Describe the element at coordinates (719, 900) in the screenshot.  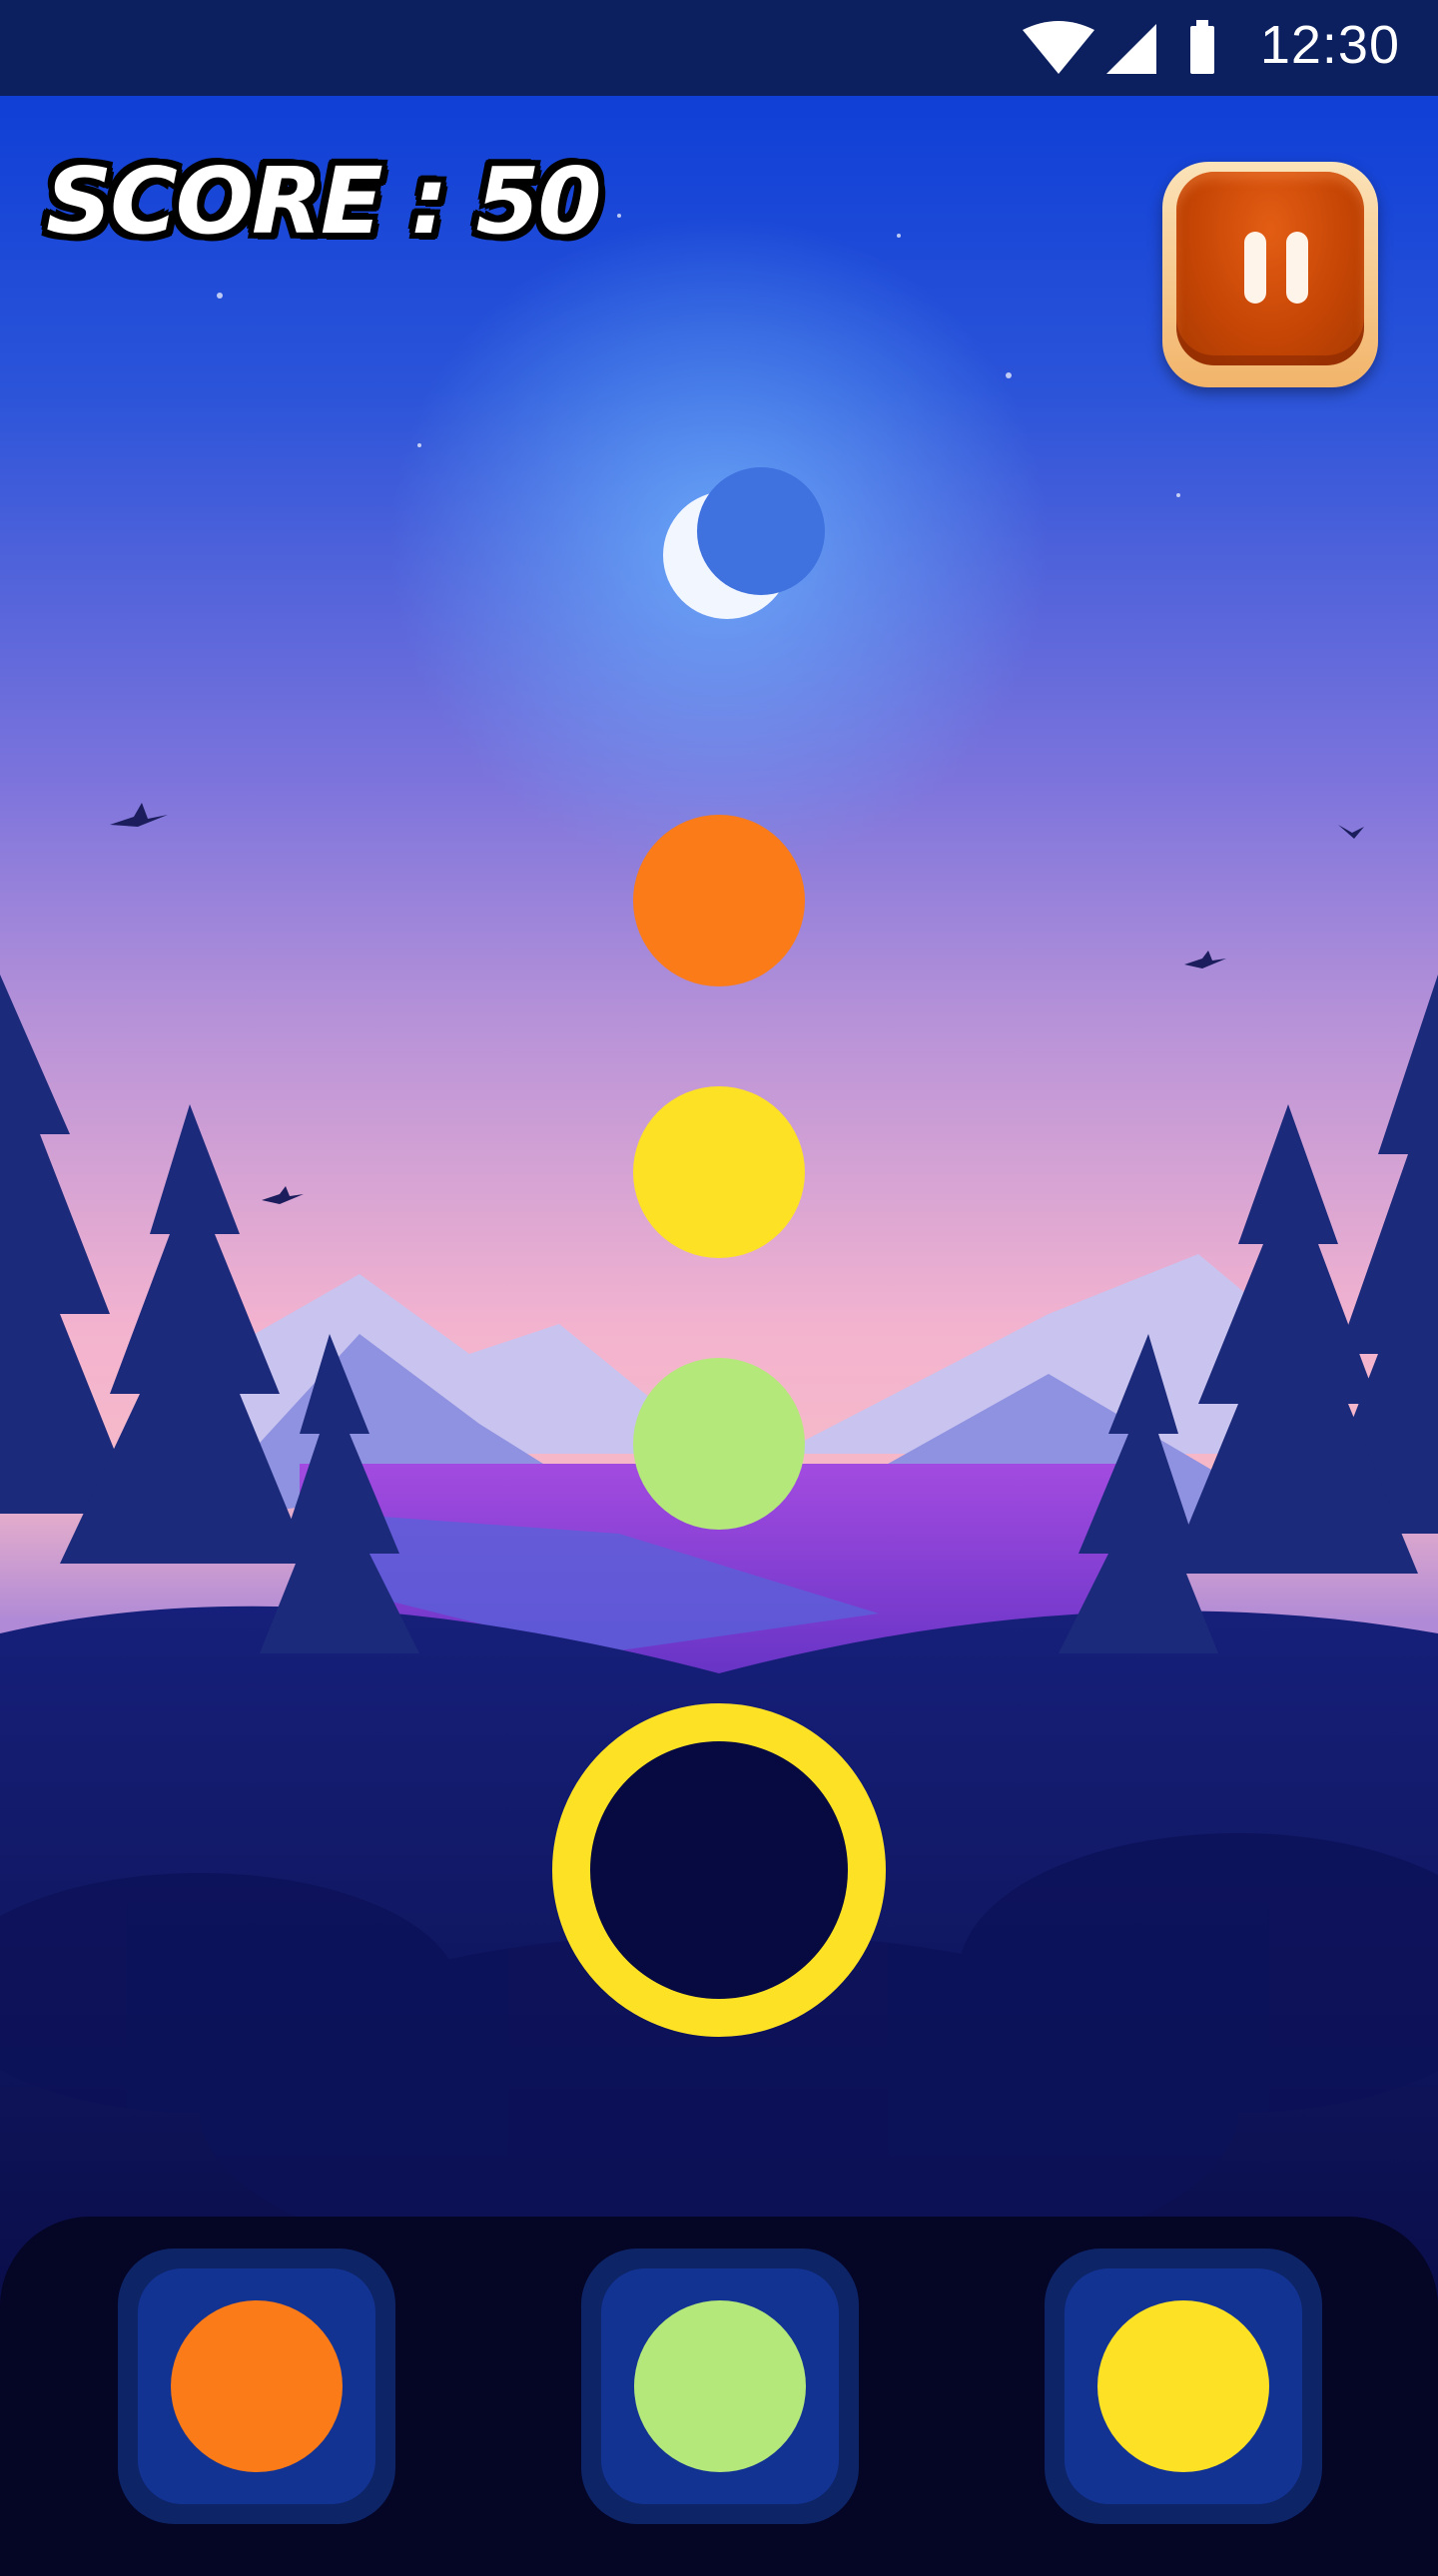
I see `falling-dot-orange` at that location.